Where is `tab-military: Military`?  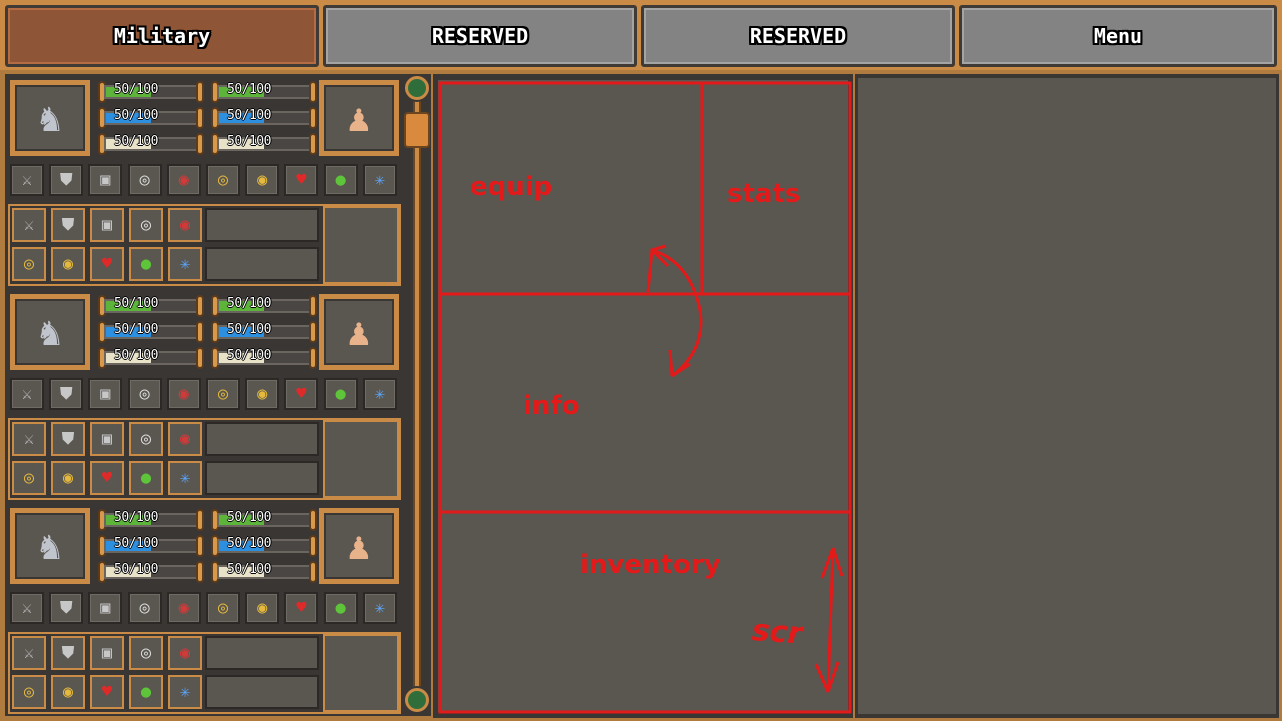
tab-military: Military is located at coordinates (162, 36).